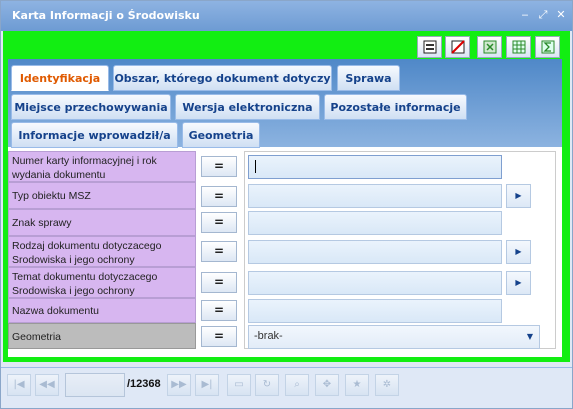 The image size is (573, 409). Describe the element at coordinates (219, 222) in the screenshot. I see `operator-button-znak-sprawy: =` at that location.